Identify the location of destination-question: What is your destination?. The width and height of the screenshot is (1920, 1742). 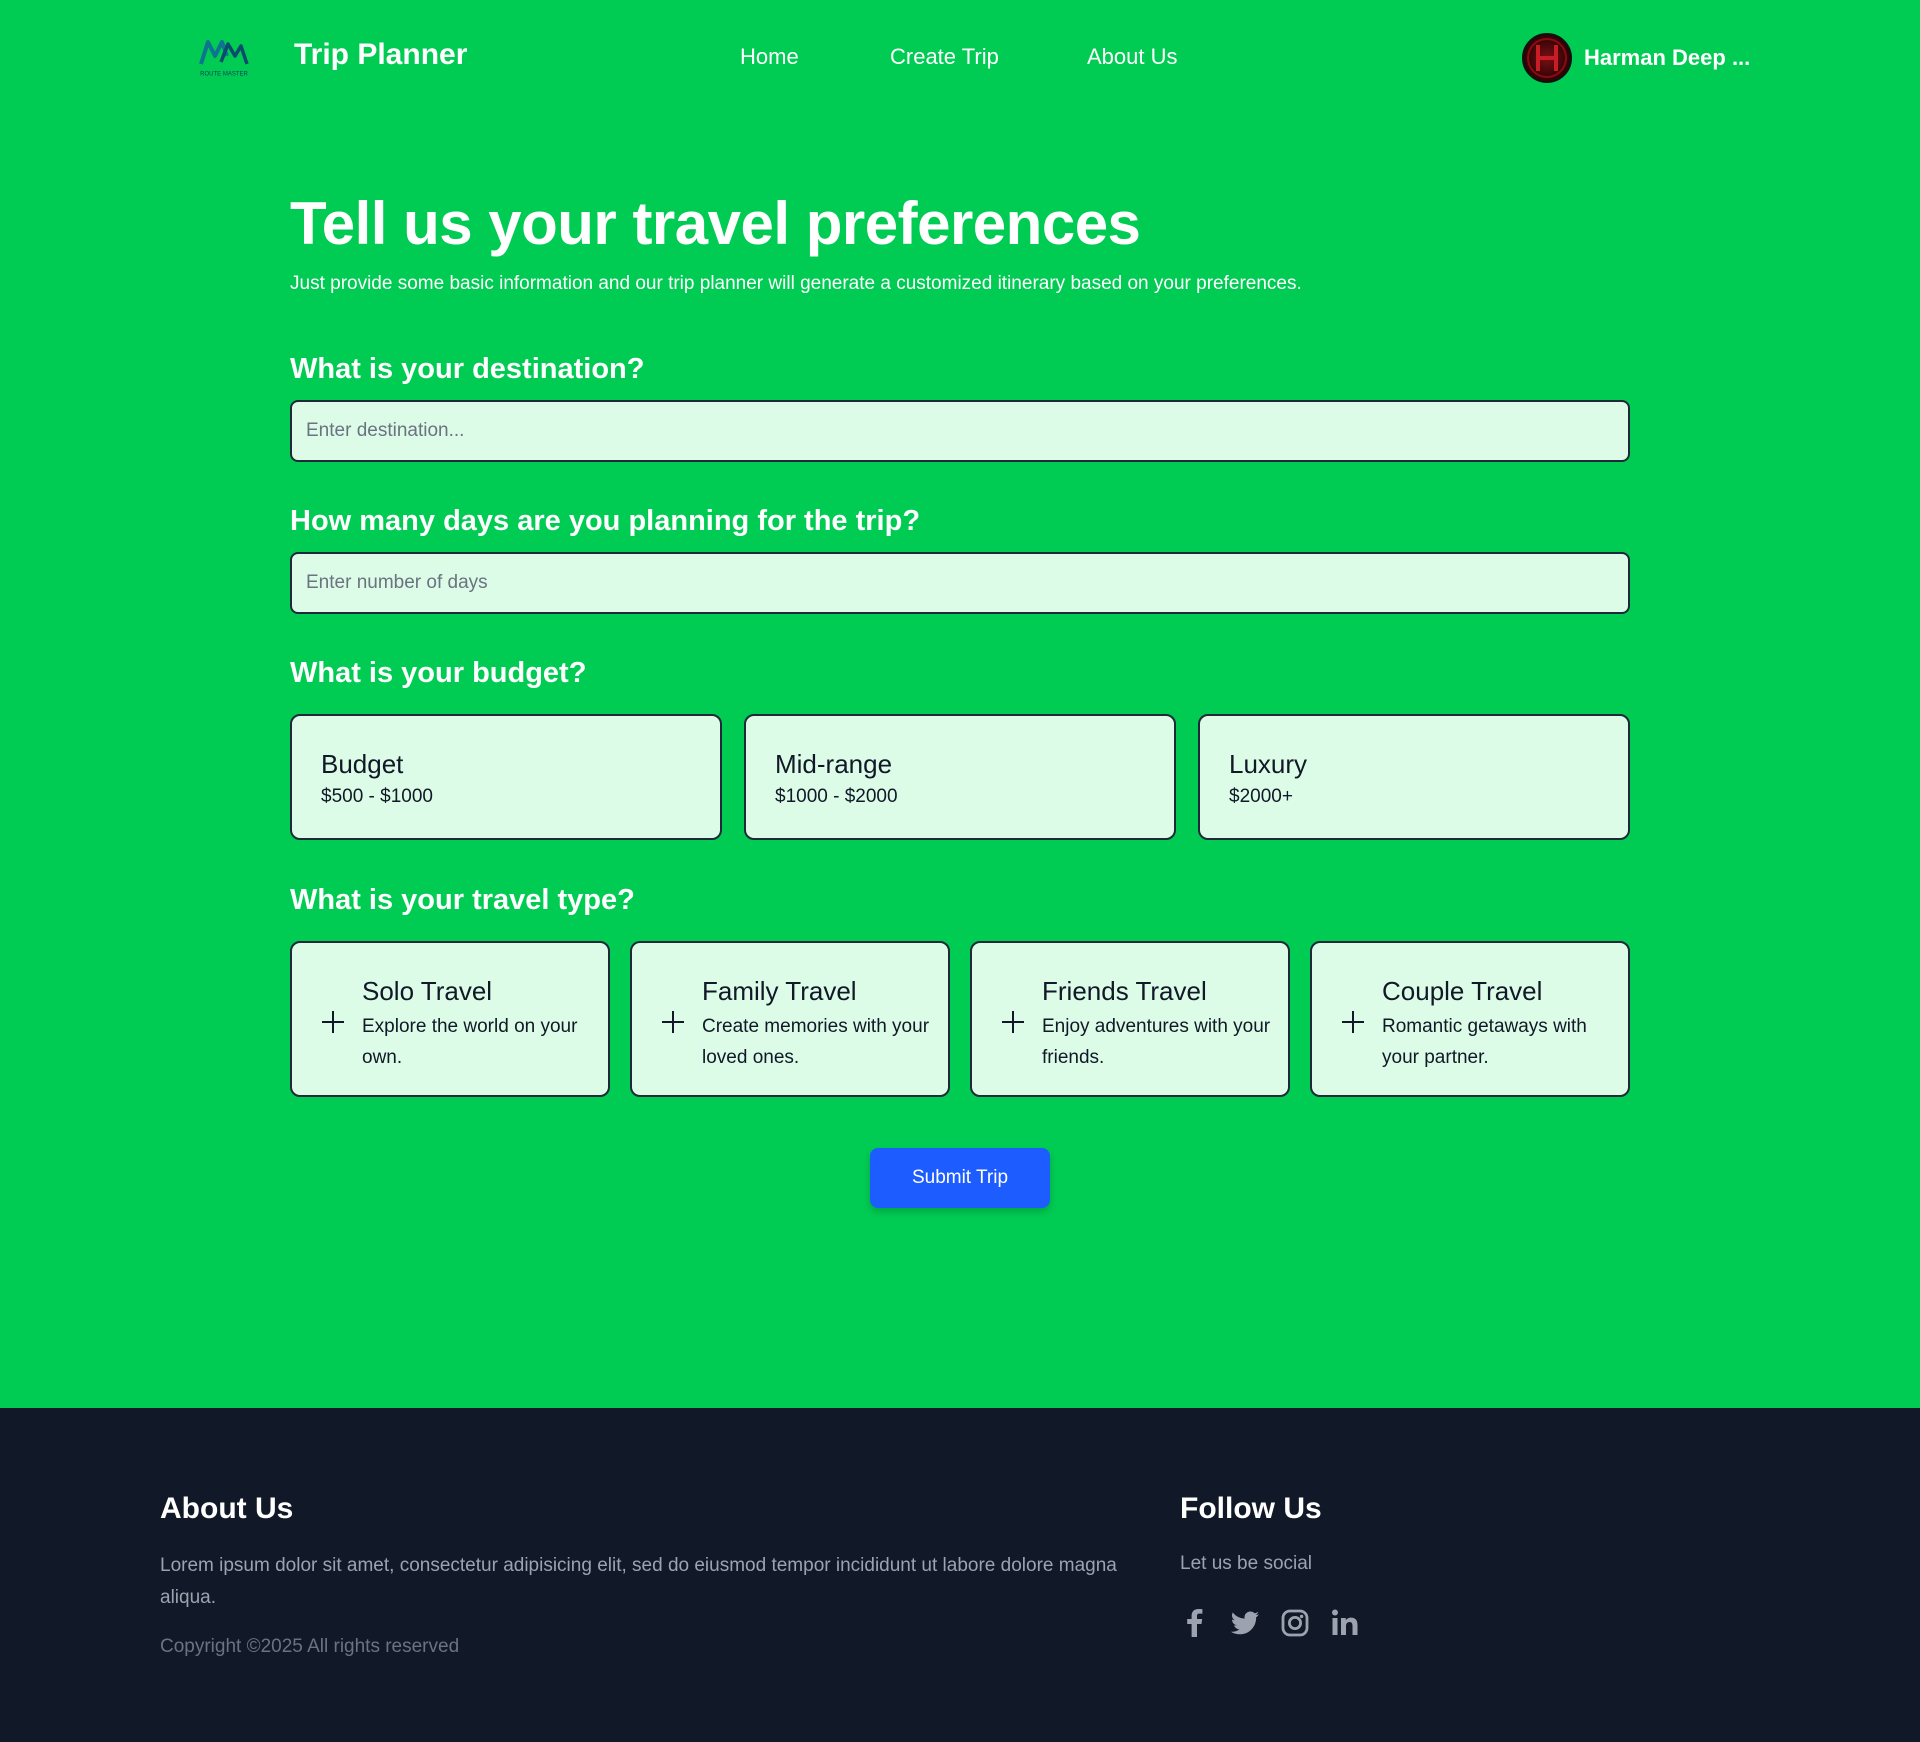
(467, 369).